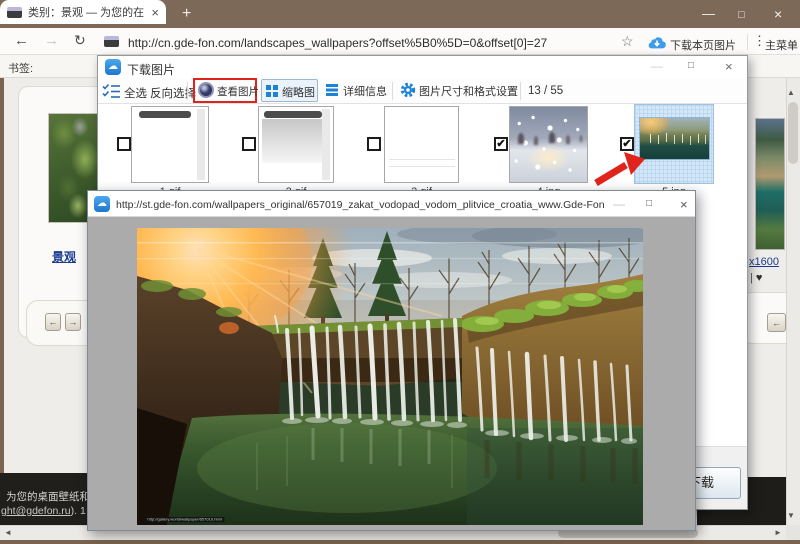  Describe the element at coordinates (111, 41) in the screenshot. I see `address-favicon-icon` at that location.